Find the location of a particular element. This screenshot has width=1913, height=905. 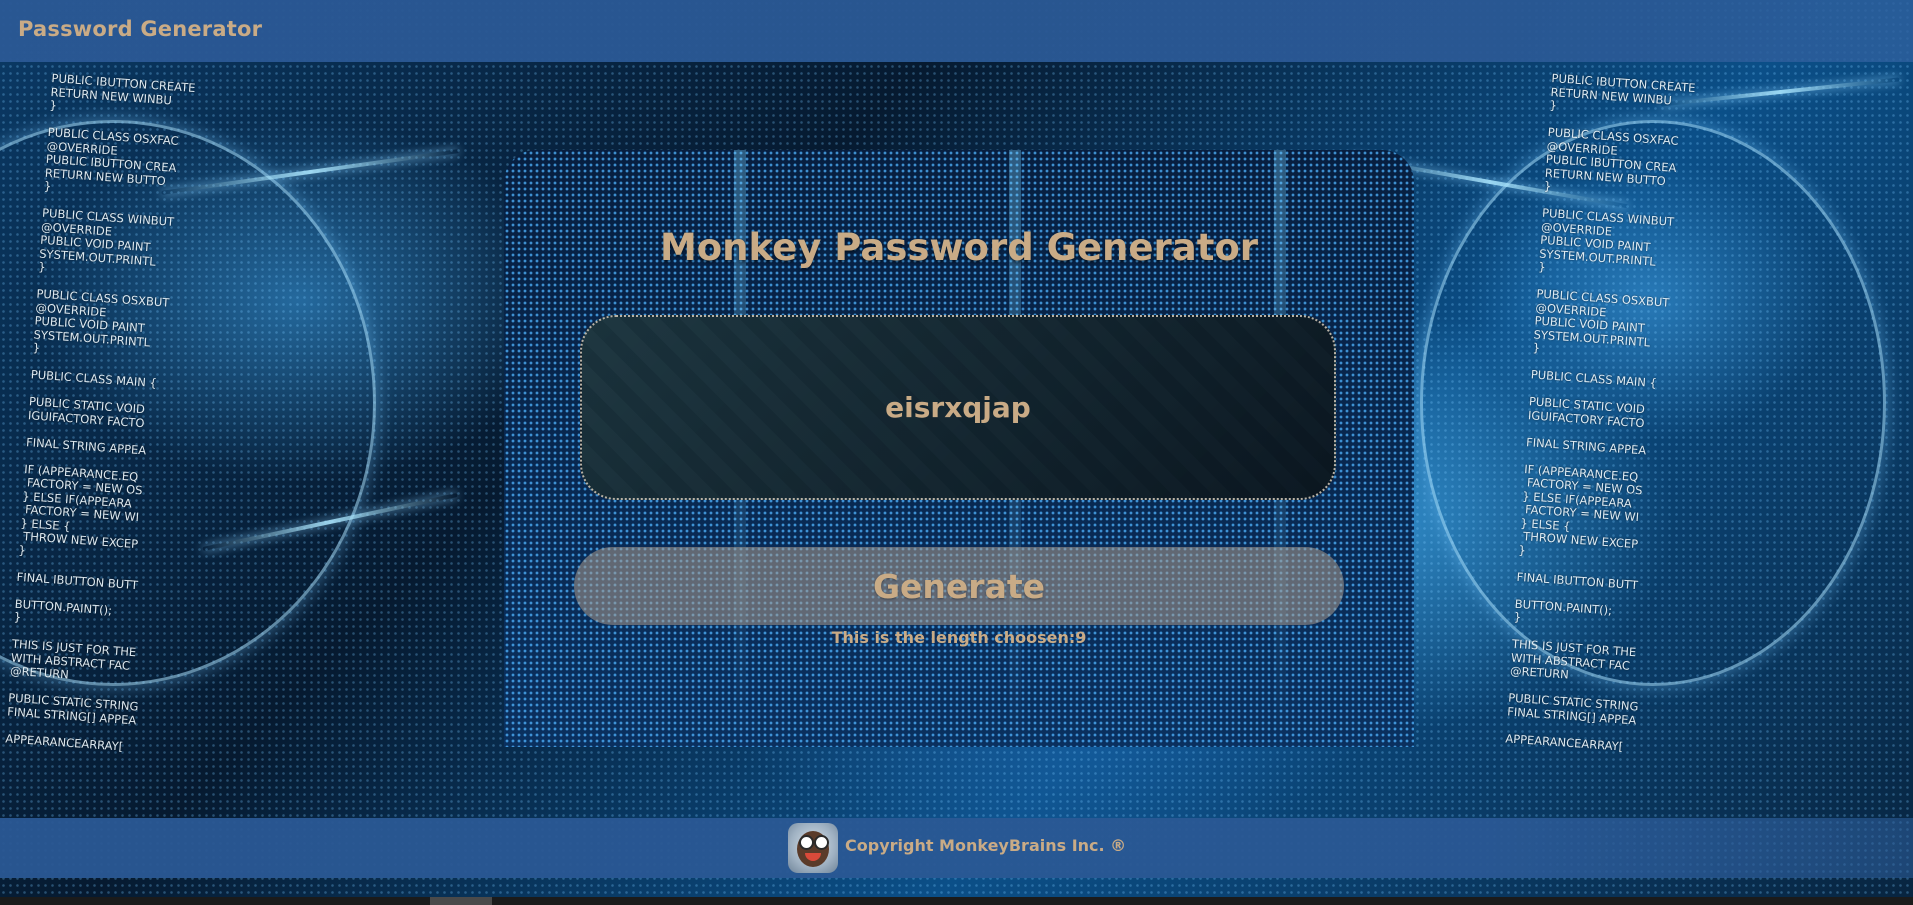

footer-bar: Copyright MonkeyBrains Inc. ® is located at coordinates (956, 848).